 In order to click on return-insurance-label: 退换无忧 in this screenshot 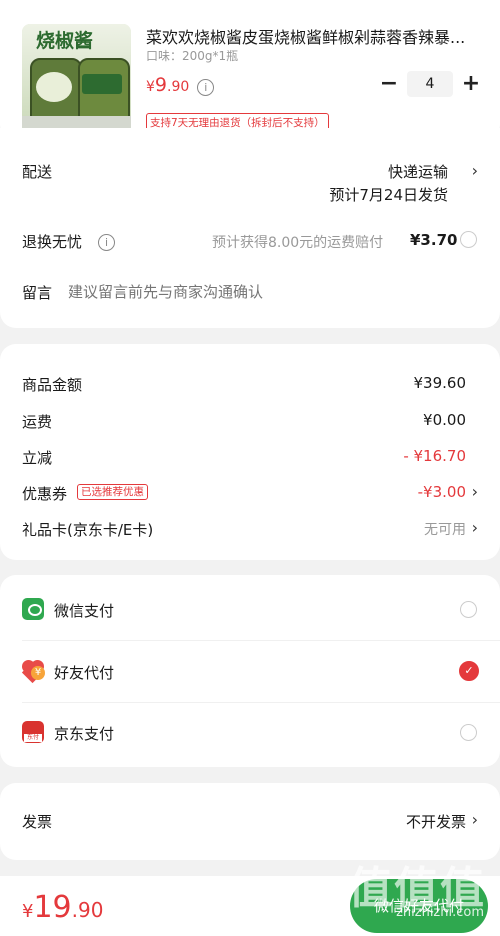, I will do `click(52, 242)`.